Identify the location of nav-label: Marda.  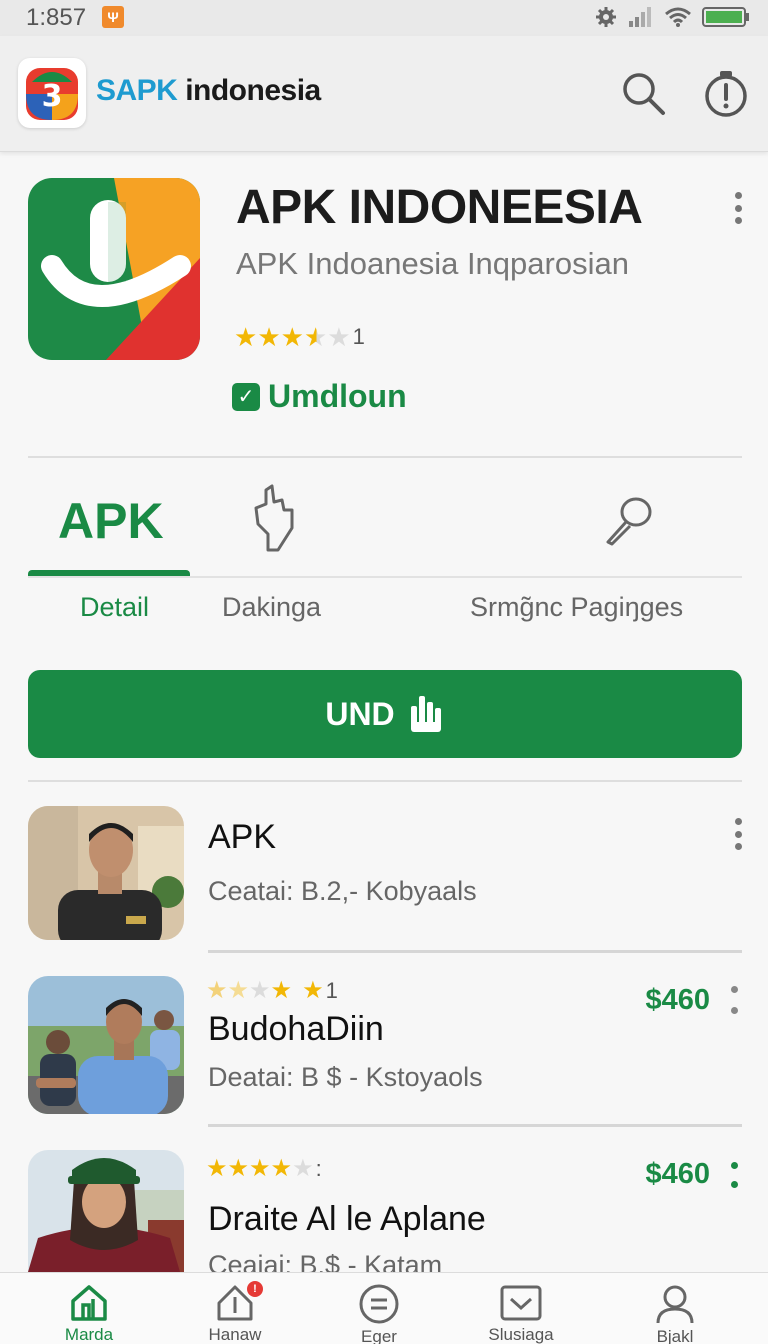
(89, 1334).